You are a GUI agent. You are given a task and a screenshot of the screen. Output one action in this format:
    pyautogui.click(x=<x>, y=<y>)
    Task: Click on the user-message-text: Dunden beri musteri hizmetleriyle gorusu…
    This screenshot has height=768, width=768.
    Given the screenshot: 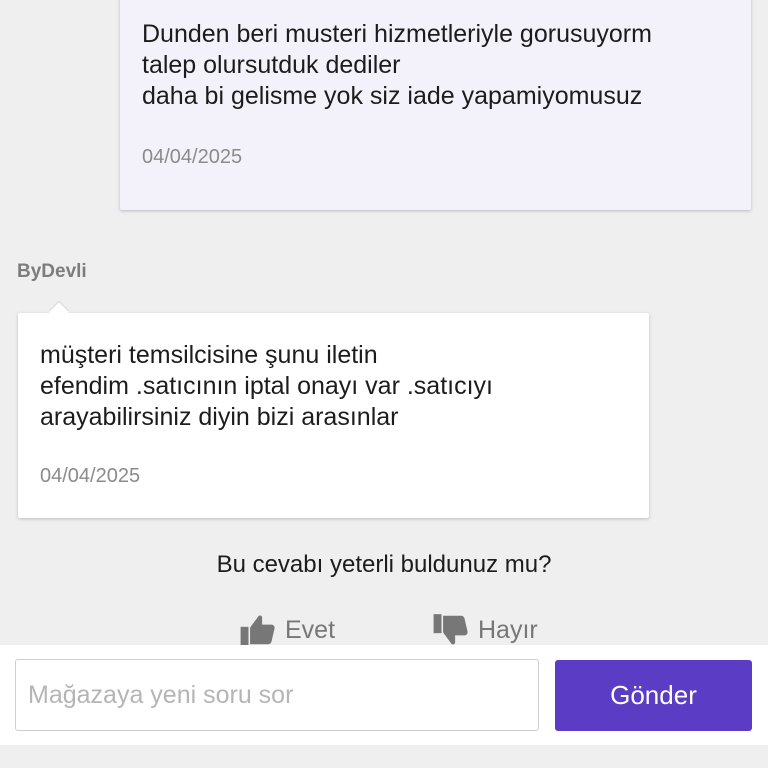 What is the action you would take?
    pyautogui.click(x=397, y=65)
    